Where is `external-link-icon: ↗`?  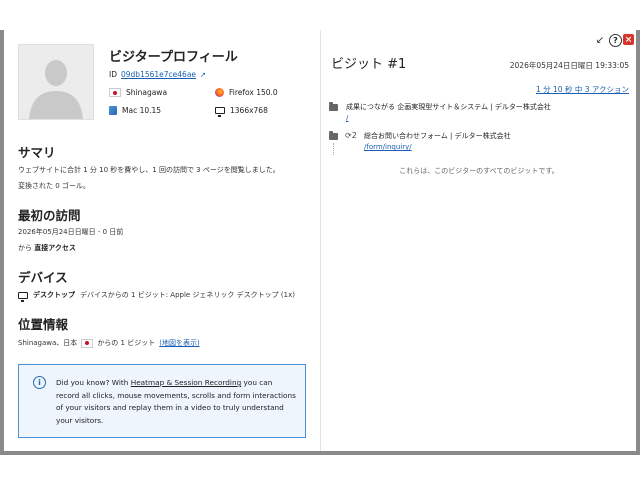
external-link-icon: ↗ is located at coordinates (203, 75).